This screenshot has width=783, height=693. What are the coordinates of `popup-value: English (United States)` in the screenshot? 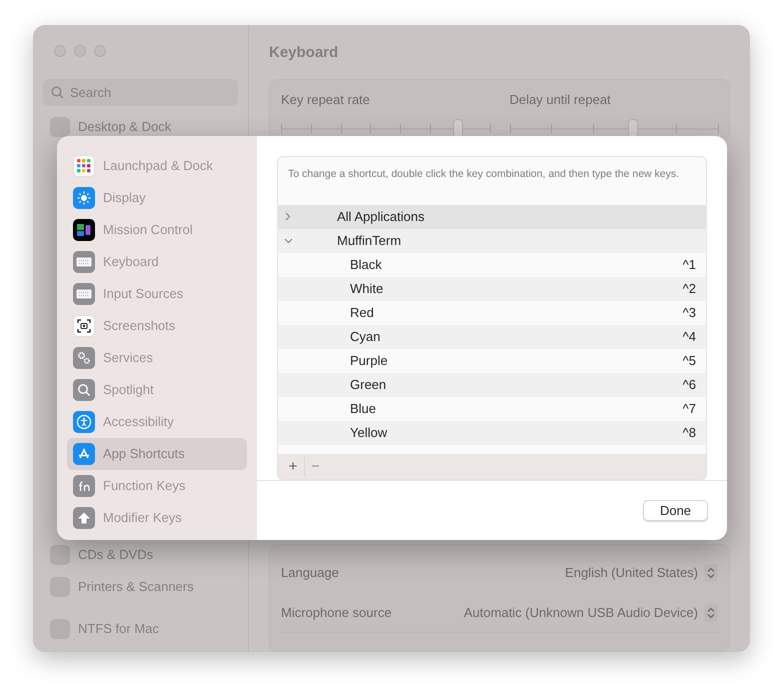 It's located at (631, 573).